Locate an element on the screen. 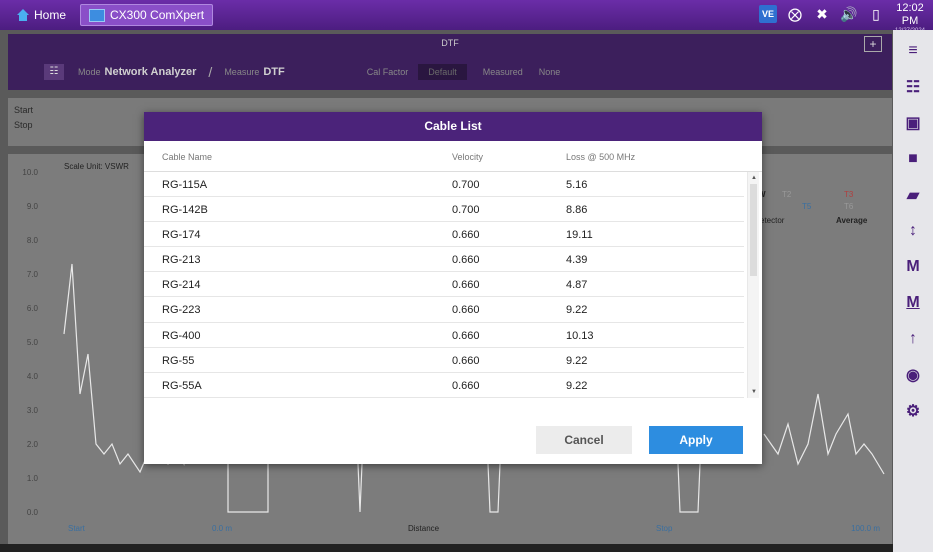 The width and height of the screenshot is (933, 552). cancel-button: Cancel is located at coordinates (584, 440).